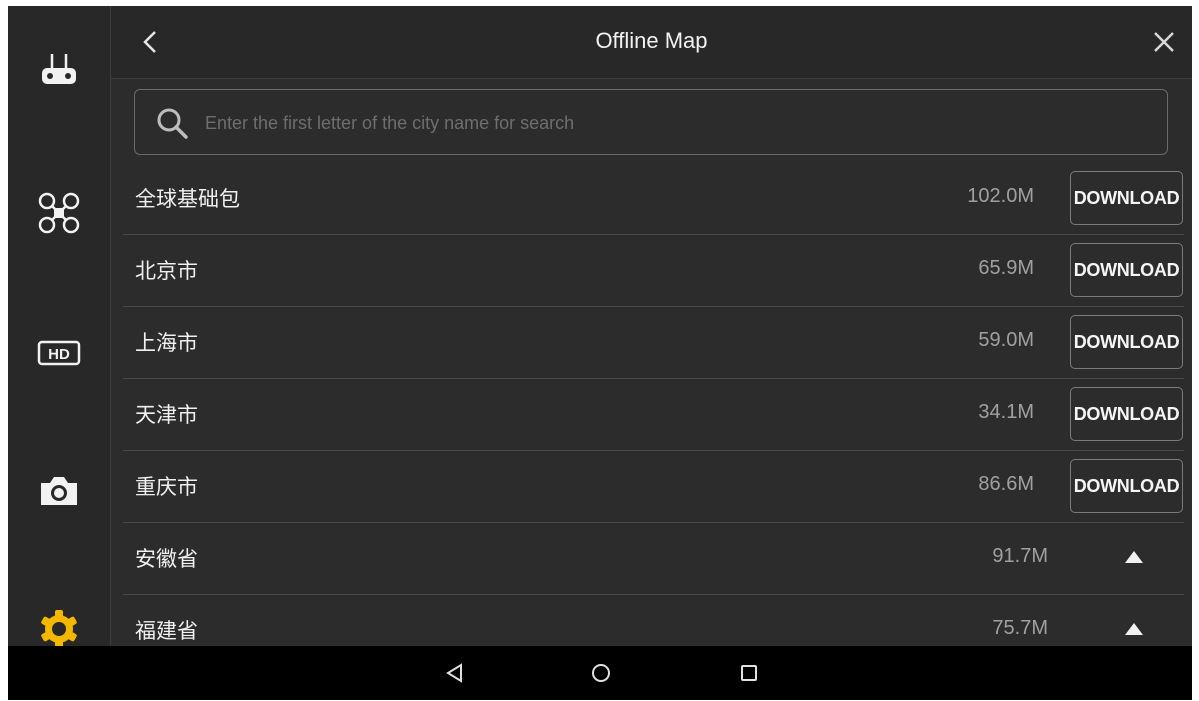 The image size is (1199, 701). I want to click on home-circle-icon, so click(601, 673).